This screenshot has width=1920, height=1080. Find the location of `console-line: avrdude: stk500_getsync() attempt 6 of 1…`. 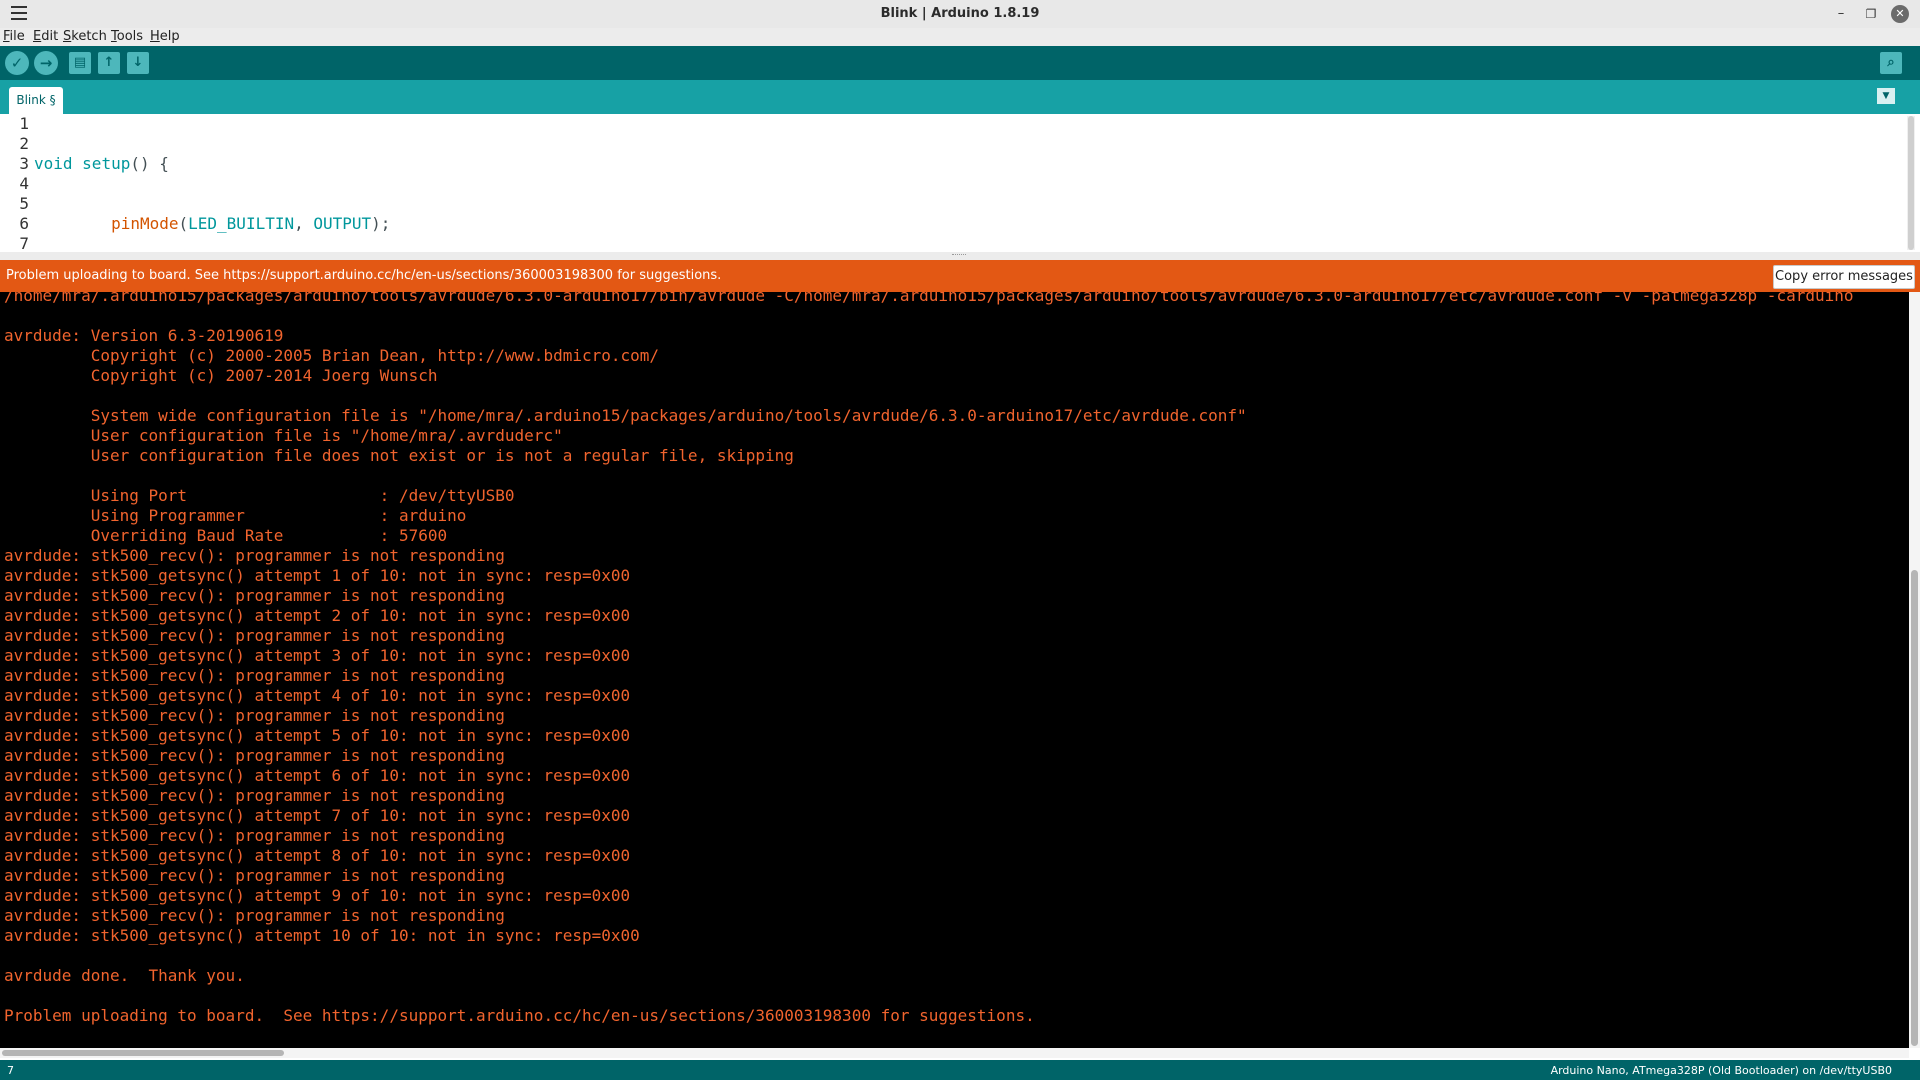

console-line: avrdude: stk500_getsync() attempt 6 of 1… is located at coordinates (317, 775).